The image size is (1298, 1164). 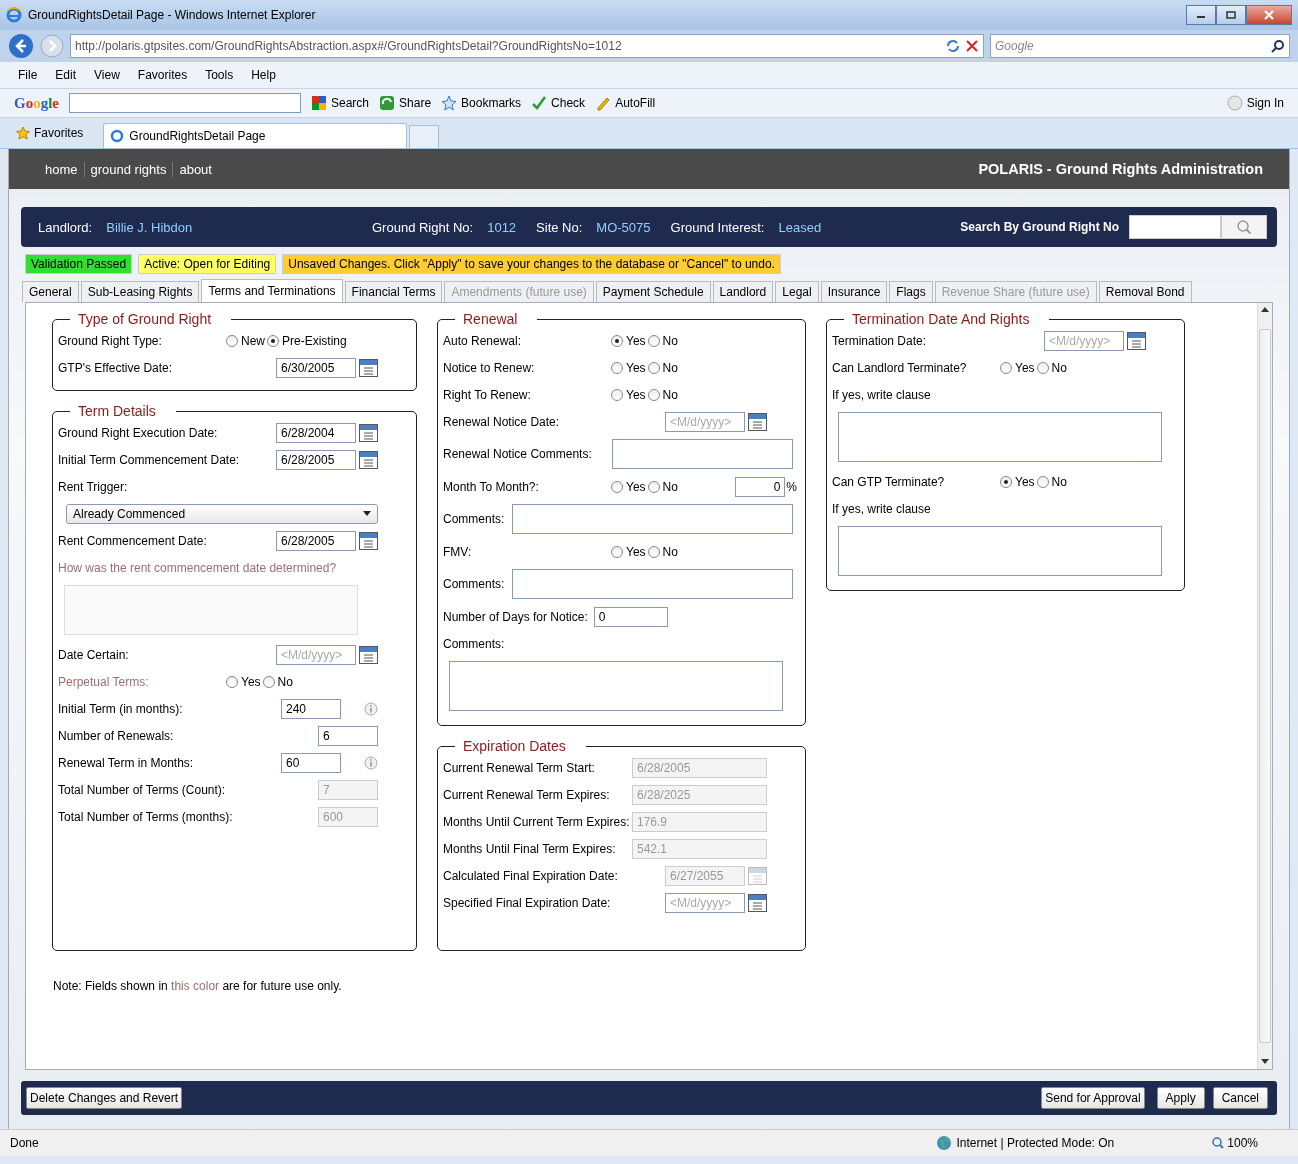 What do you see at coordinates (1235, 1143) in the screenshot?
I see `zoom-button: 100%` at bounding box center [1235, 1143].